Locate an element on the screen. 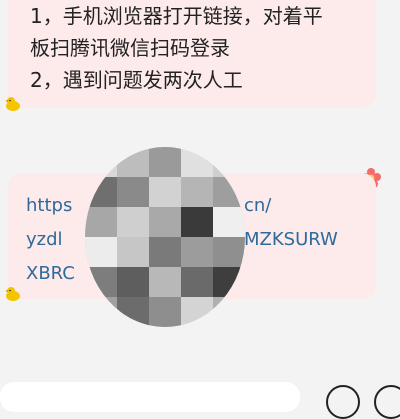 This screenshot has width=400, height=419. emoji-button is located at coordinates (343, 402).